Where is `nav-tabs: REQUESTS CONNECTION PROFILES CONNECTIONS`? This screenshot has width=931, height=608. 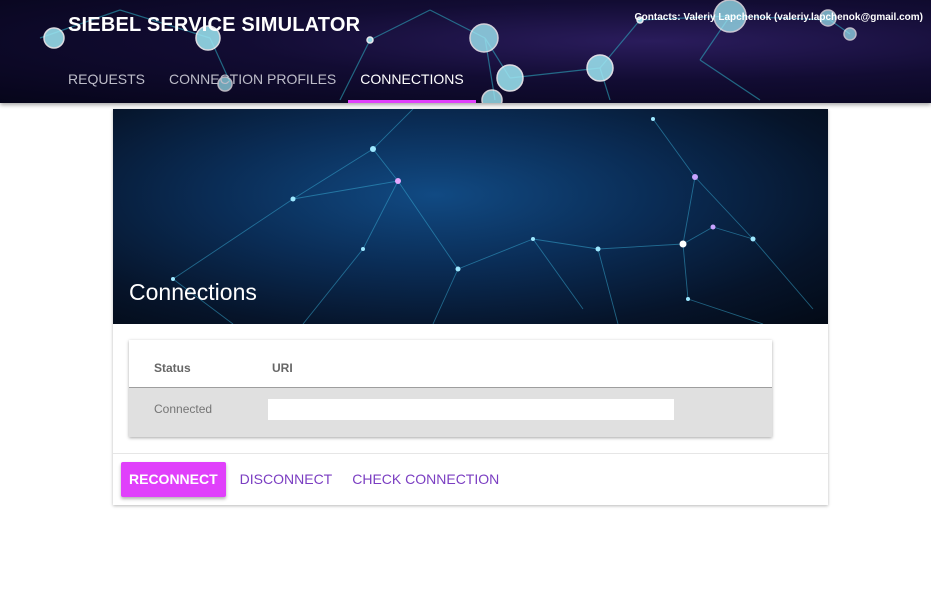 nav-tabs: REQUESTS CONNECTION PROFILES CONNECTIONS is located at coordinates (266, 82).